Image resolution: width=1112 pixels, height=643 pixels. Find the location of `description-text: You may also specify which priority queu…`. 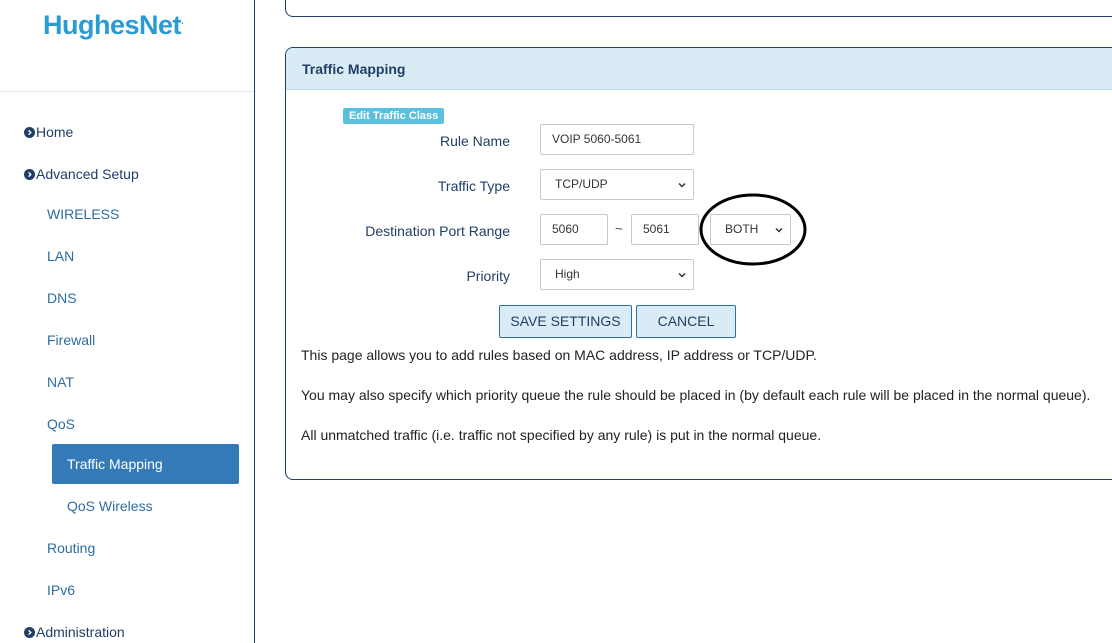

description-text: You may also specify which priority queu… is located at coordinates (696, 395).